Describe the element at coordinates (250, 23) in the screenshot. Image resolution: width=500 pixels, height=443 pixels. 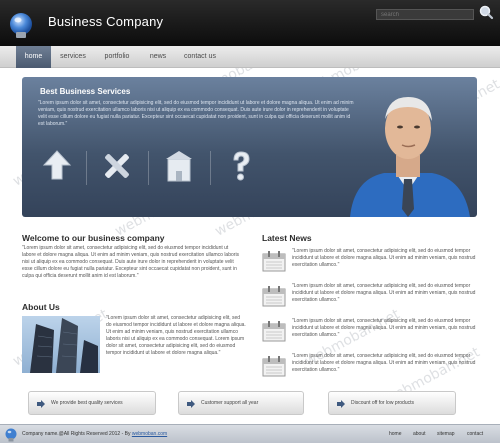
I see `site-header: Business Company` at that location.